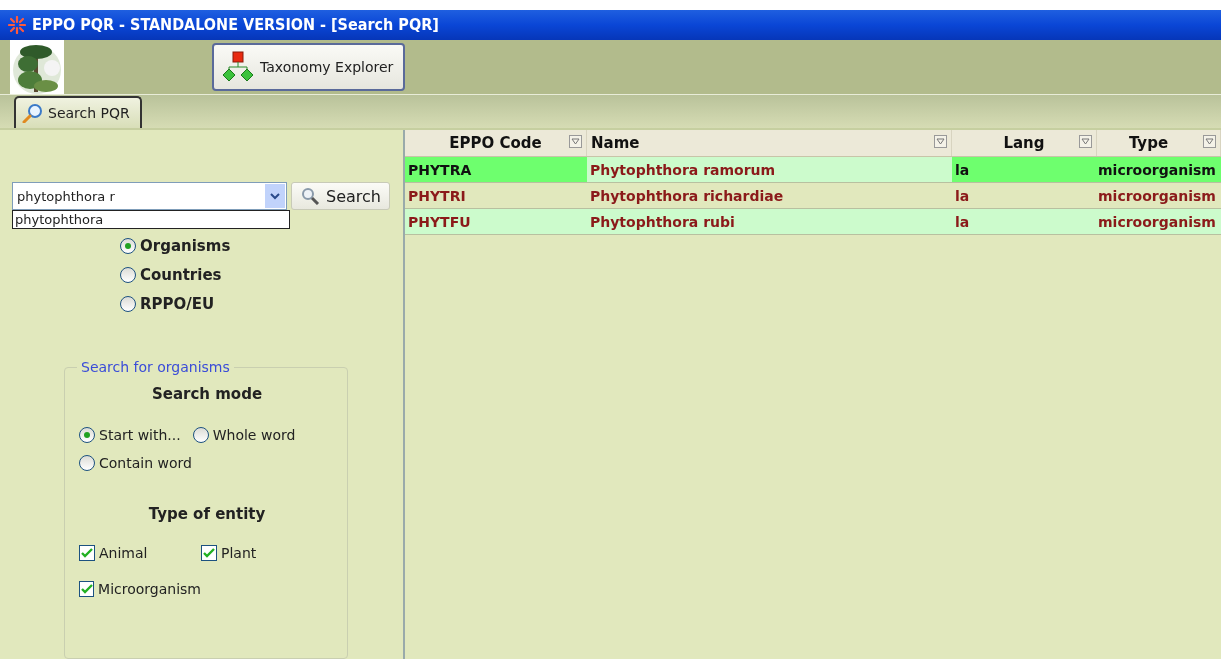 Image resolution: width=1221 pixels, height=659 pixels. Describe the element at coordinates (78, 112) in the screenshot. I see `tab: Search PQR` at that location.